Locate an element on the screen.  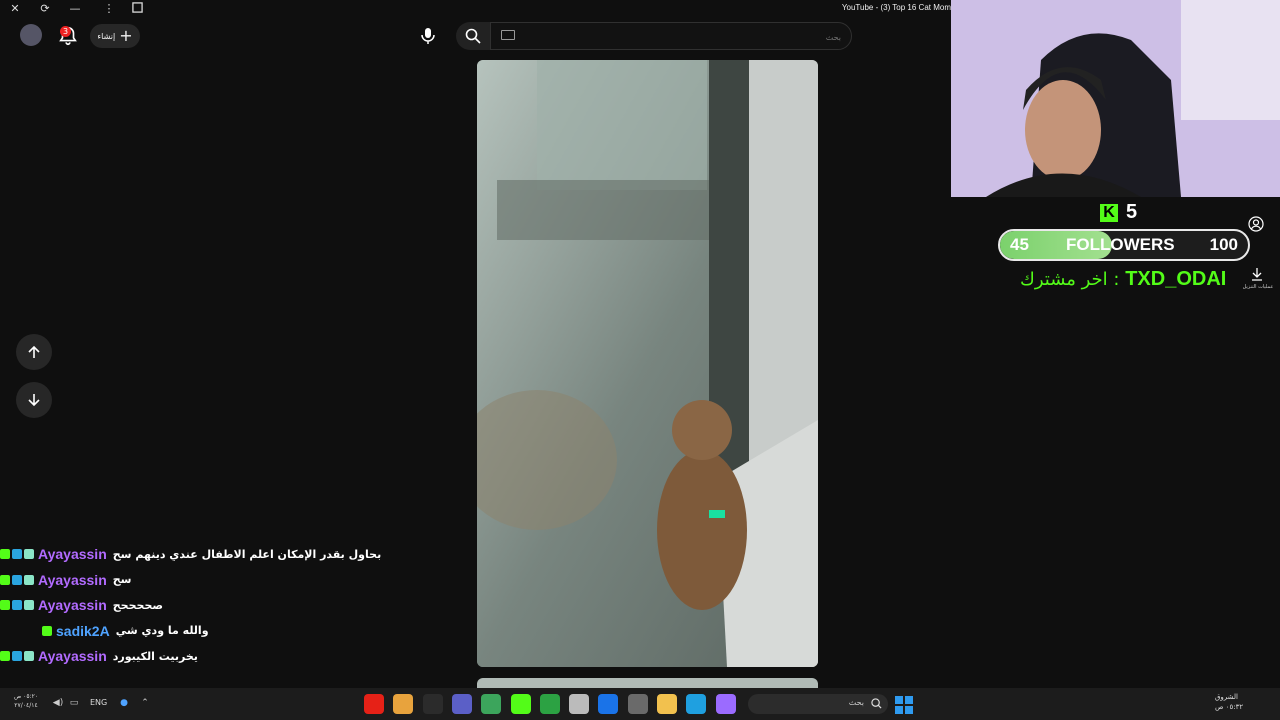
weather-text: الشروق is located at coordinates (1226, 697).